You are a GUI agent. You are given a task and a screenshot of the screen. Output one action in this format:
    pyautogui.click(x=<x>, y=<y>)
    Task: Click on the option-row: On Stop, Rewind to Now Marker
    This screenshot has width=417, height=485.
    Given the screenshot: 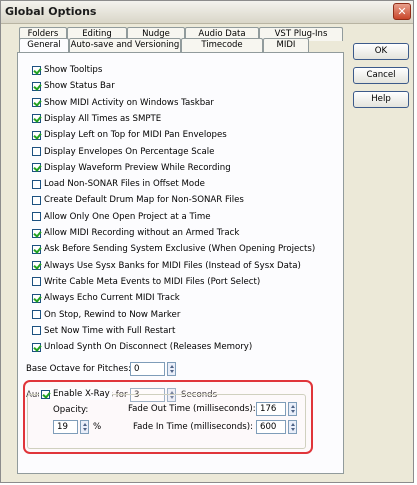 What is the action you would take?
    pyautogui.click(x=106, y=315)
    